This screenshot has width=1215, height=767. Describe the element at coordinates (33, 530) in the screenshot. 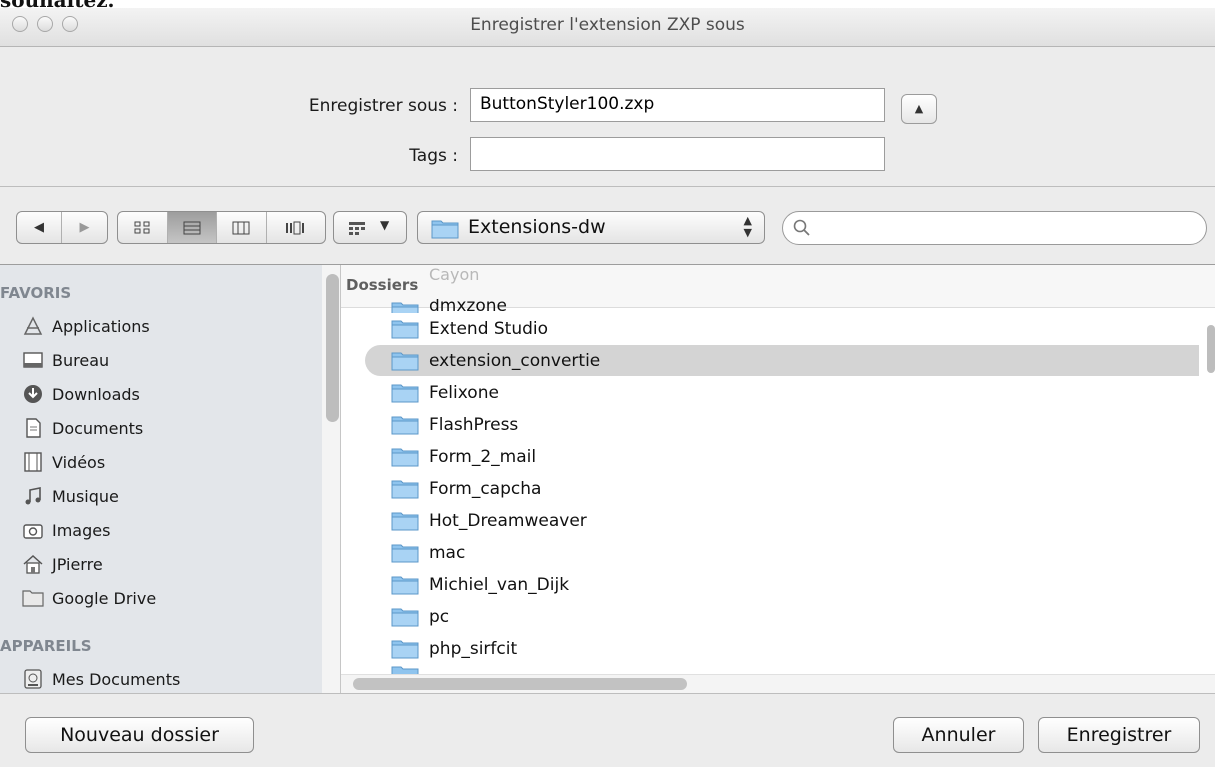

I see `camera-icon` at that location.